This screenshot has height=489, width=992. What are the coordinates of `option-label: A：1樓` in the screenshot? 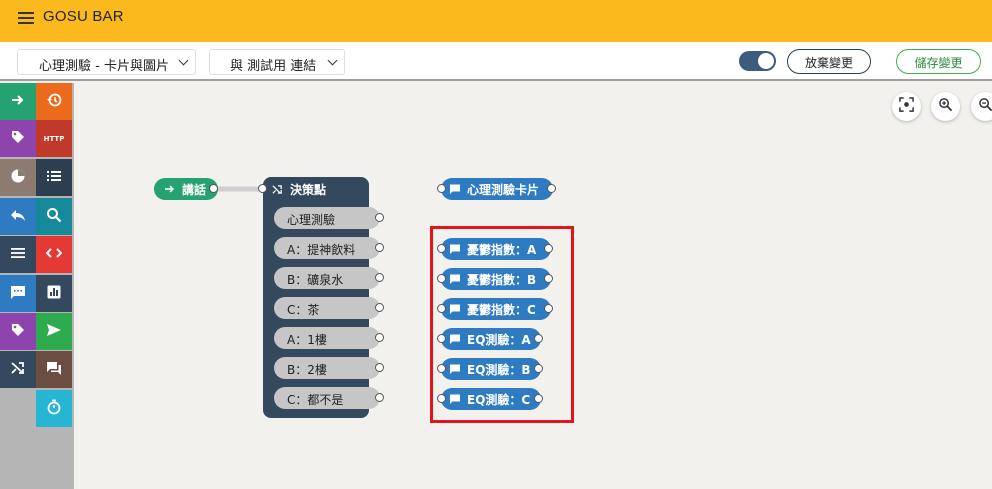 It's located at (307, 340).